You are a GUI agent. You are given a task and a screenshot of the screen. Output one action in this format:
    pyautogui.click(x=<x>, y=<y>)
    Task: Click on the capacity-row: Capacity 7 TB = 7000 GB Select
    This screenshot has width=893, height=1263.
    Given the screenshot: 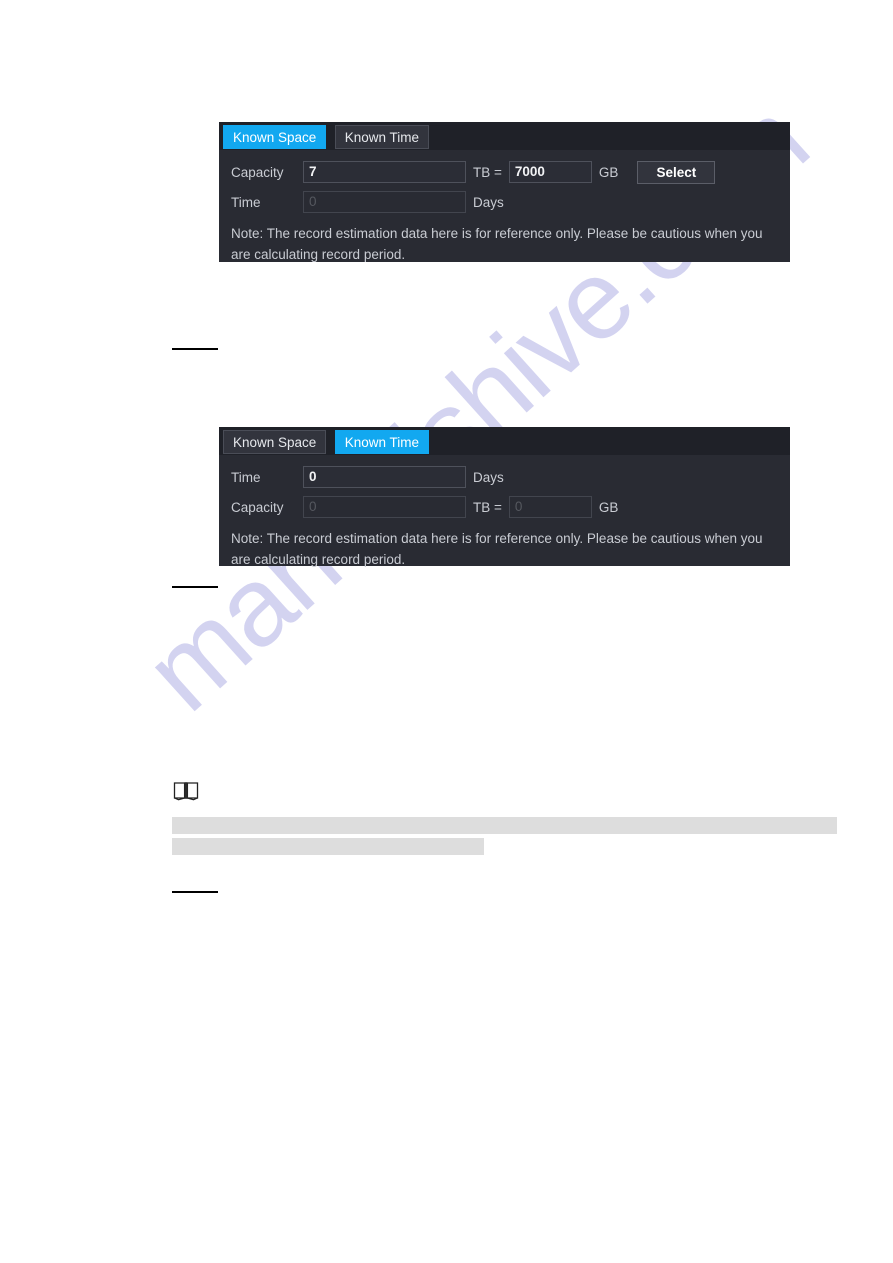 What is the action you would take?
    pyautogui.click(x=504, y=172)
    